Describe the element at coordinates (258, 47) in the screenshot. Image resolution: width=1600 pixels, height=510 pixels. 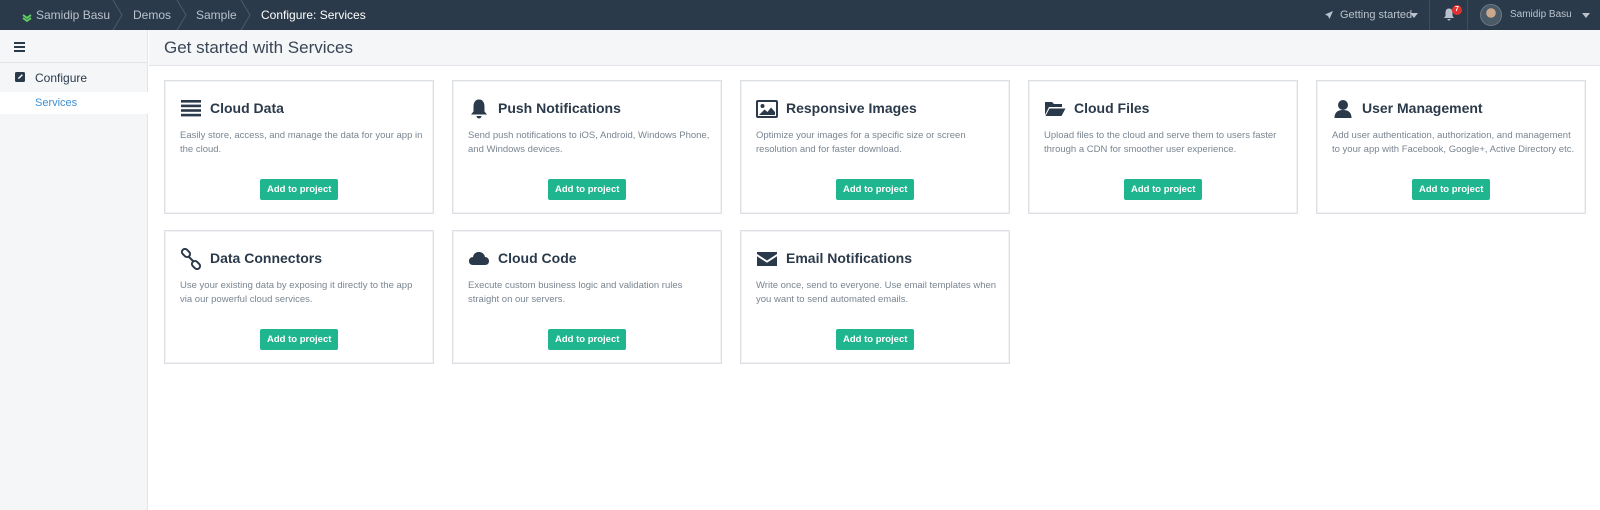
I see `page-title: Get started with Services` at that location.